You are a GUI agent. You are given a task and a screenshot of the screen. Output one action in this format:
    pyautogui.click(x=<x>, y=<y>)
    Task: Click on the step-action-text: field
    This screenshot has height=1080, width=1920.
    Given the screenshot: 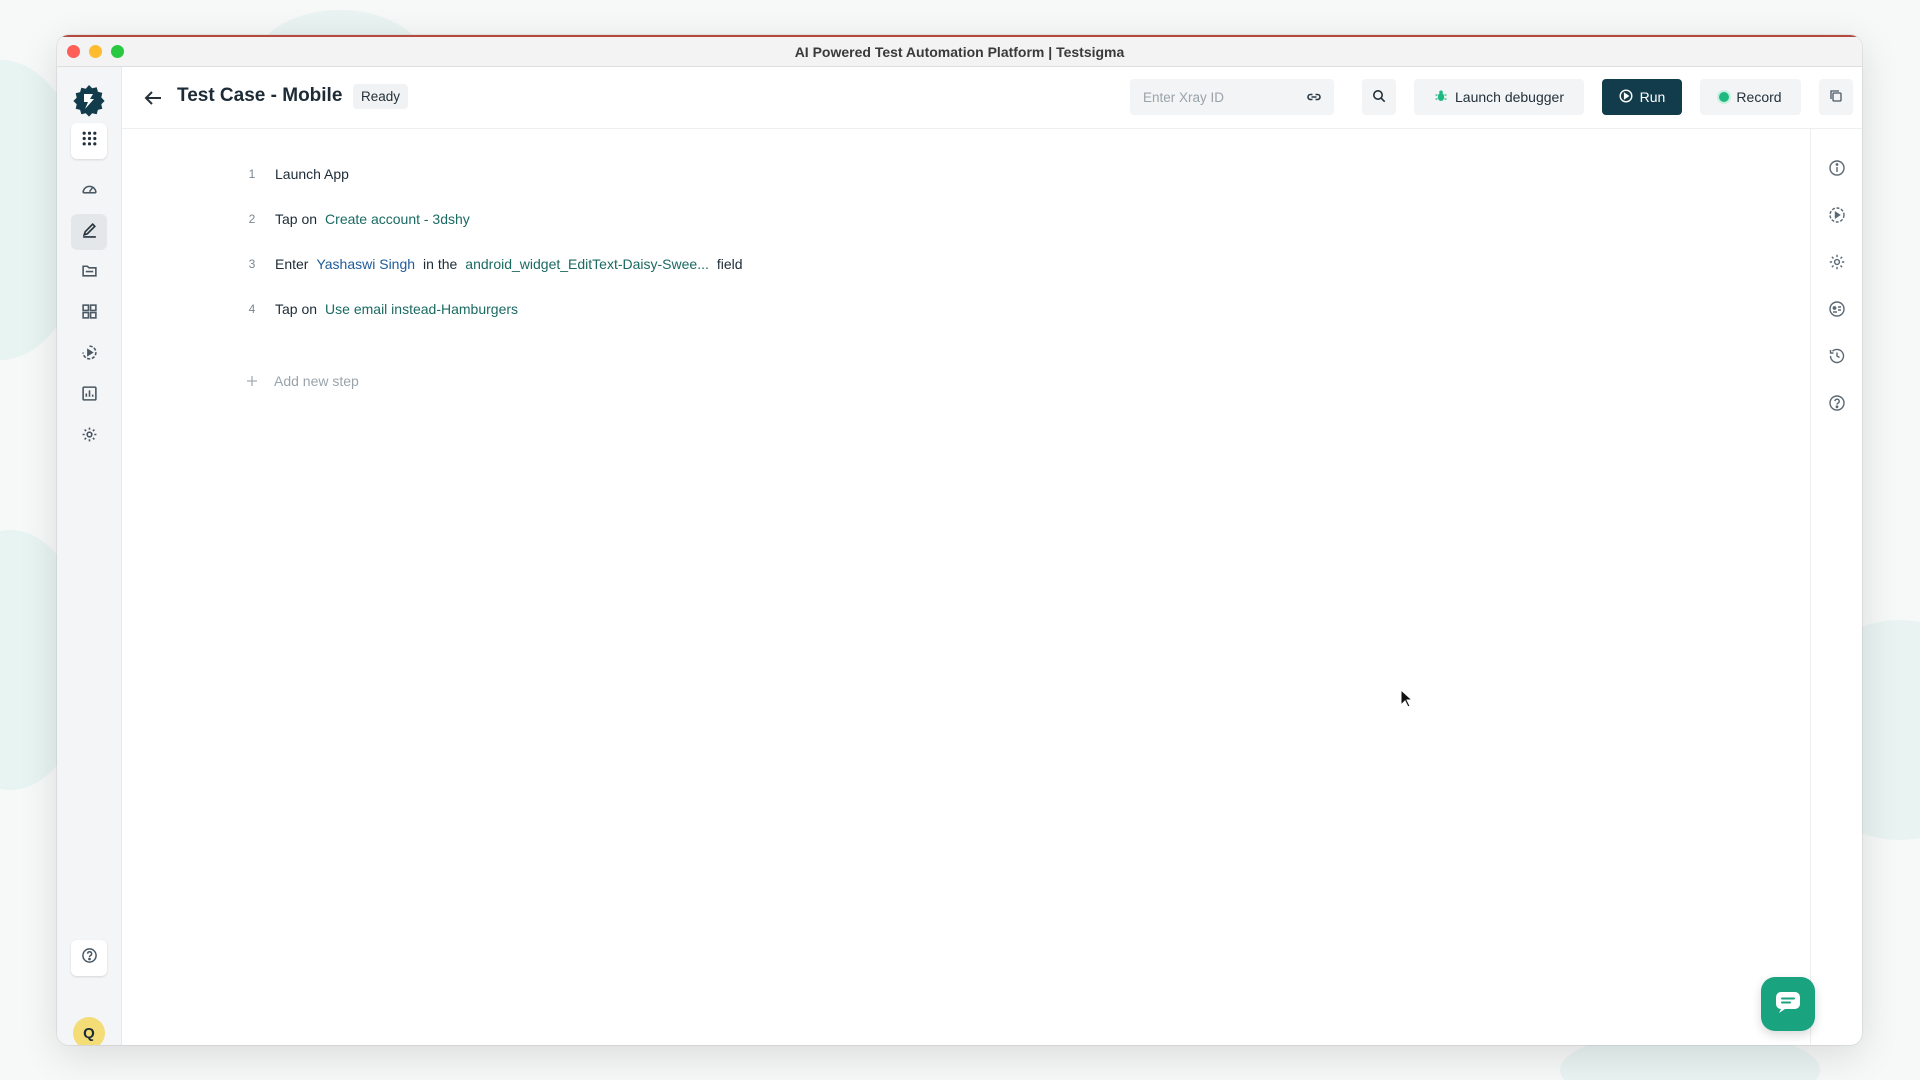 What is the action you would take?
    pyautogui.click(x=729, y=264)
    